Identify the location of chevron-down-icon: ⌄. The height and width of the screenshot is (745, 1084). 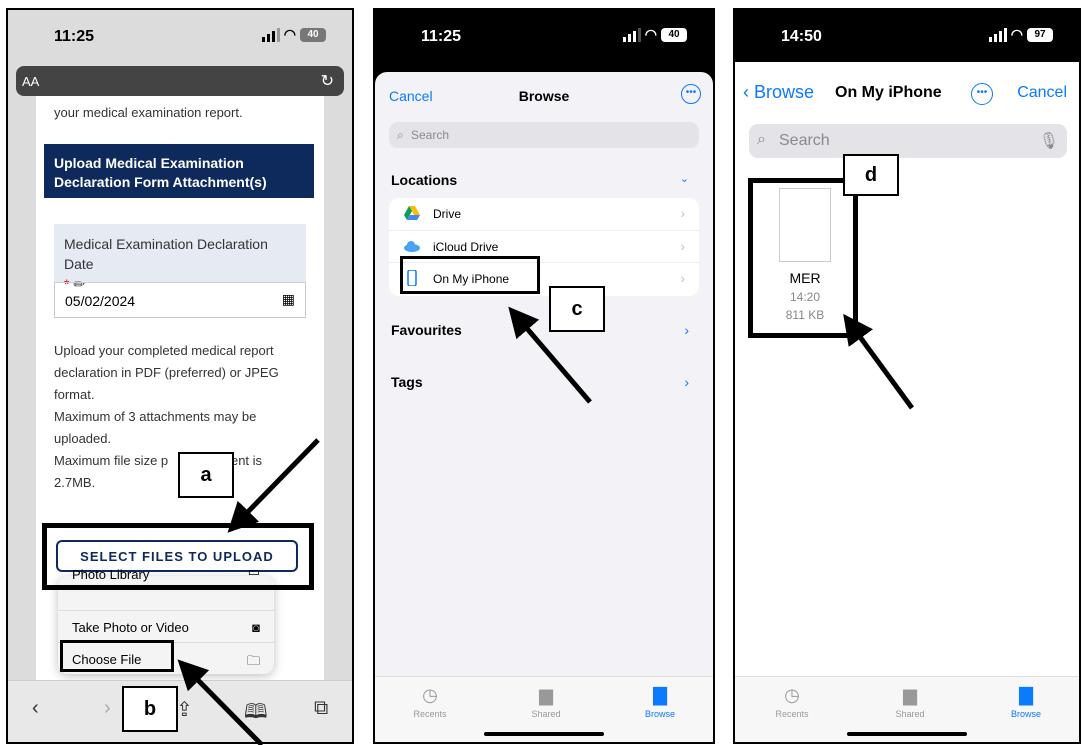
(684, 178).